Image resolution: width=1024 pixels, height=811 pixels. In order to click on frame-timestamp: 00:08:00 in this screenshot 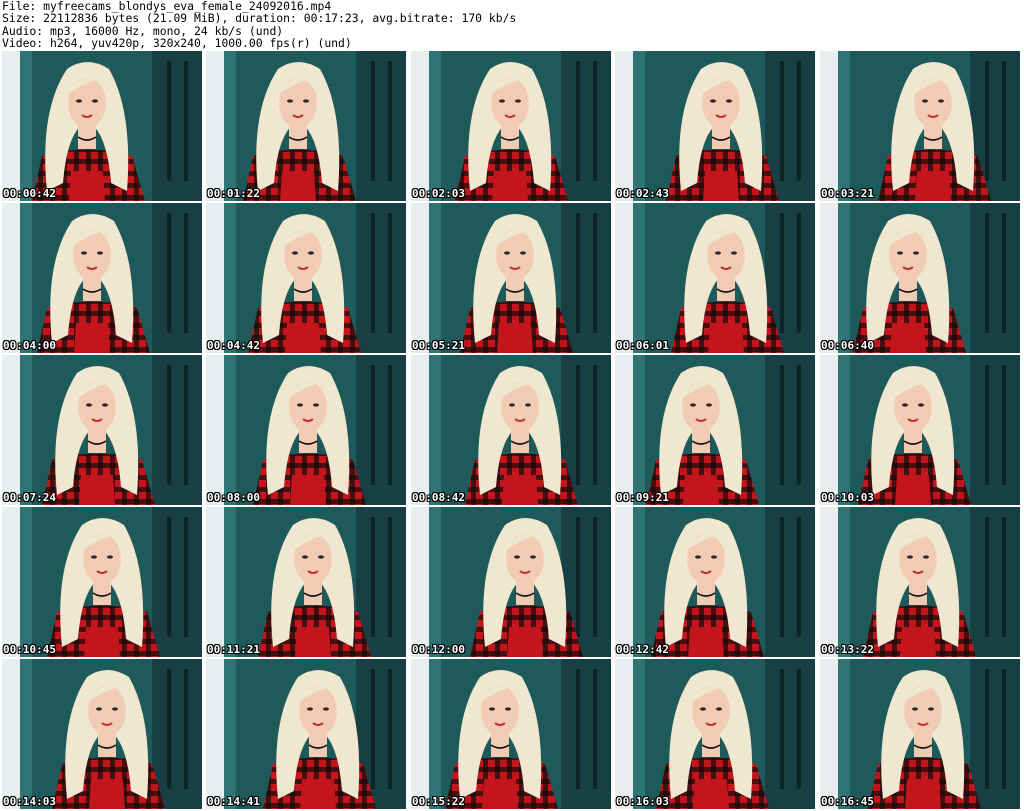, I will do `click(233, 497)`.